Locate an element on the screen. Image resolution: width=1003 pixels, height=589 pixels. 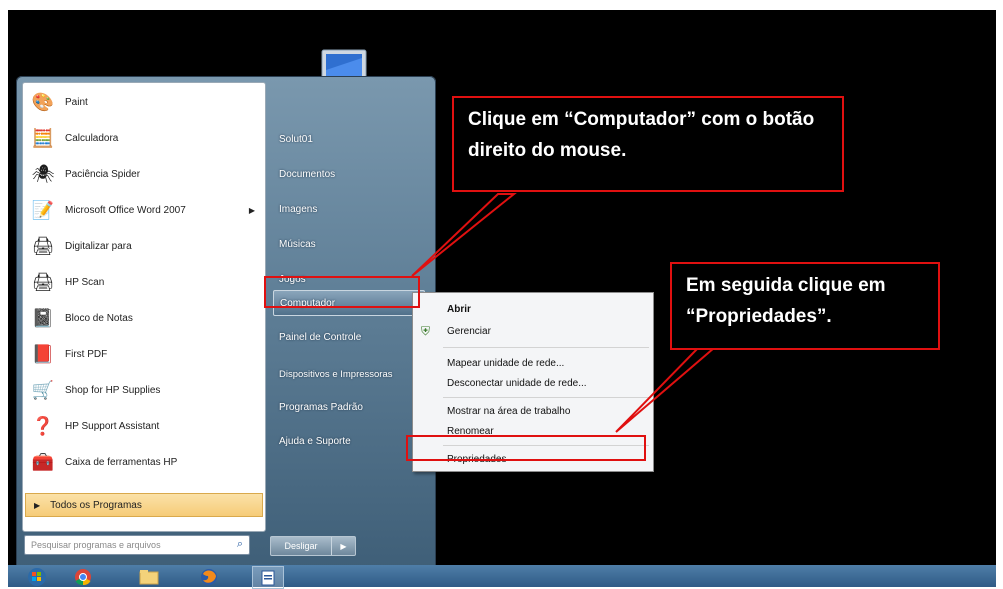
chrome-icon is located at coordinates (83, 576).